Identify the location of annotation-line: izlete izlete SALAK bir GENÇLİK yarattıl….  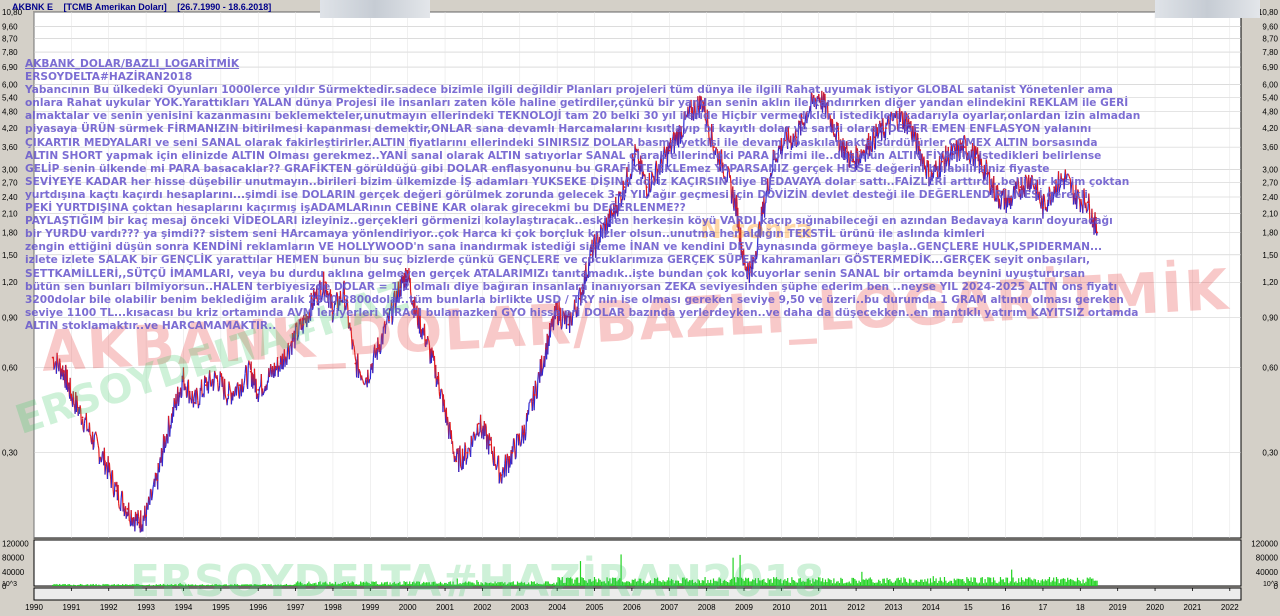
(558, 260).